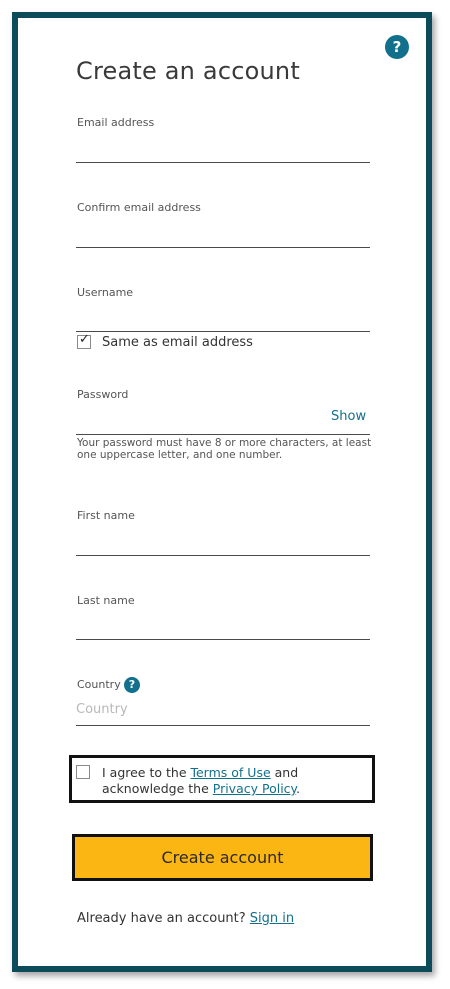 Image resolution: width=450 pixels, height=989 pixels. I want to click on create-account-button: Create account, so click(222, 857).